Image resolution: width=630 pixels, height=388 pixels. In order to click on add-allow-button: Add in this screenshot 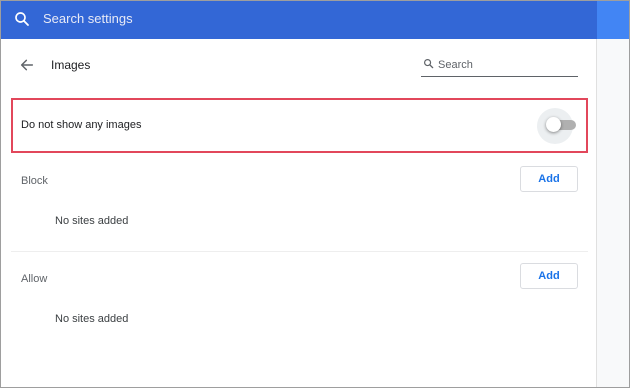, I will do `click(549, 276)`.